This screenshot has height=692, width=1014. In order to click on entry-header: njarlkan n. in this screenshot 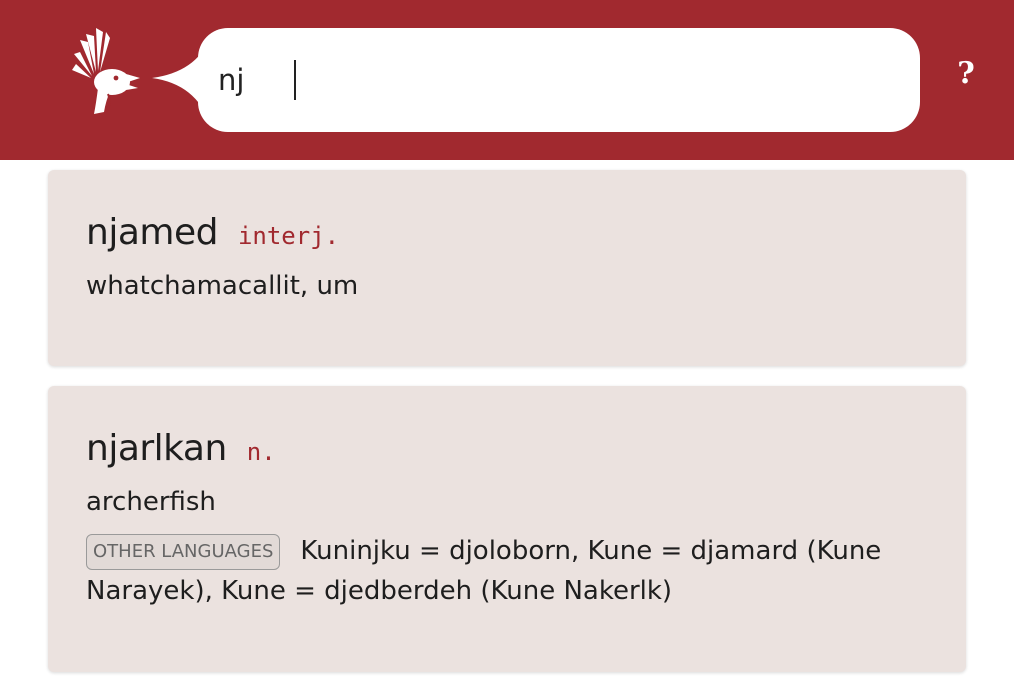, I will do `click(507, 448)`.